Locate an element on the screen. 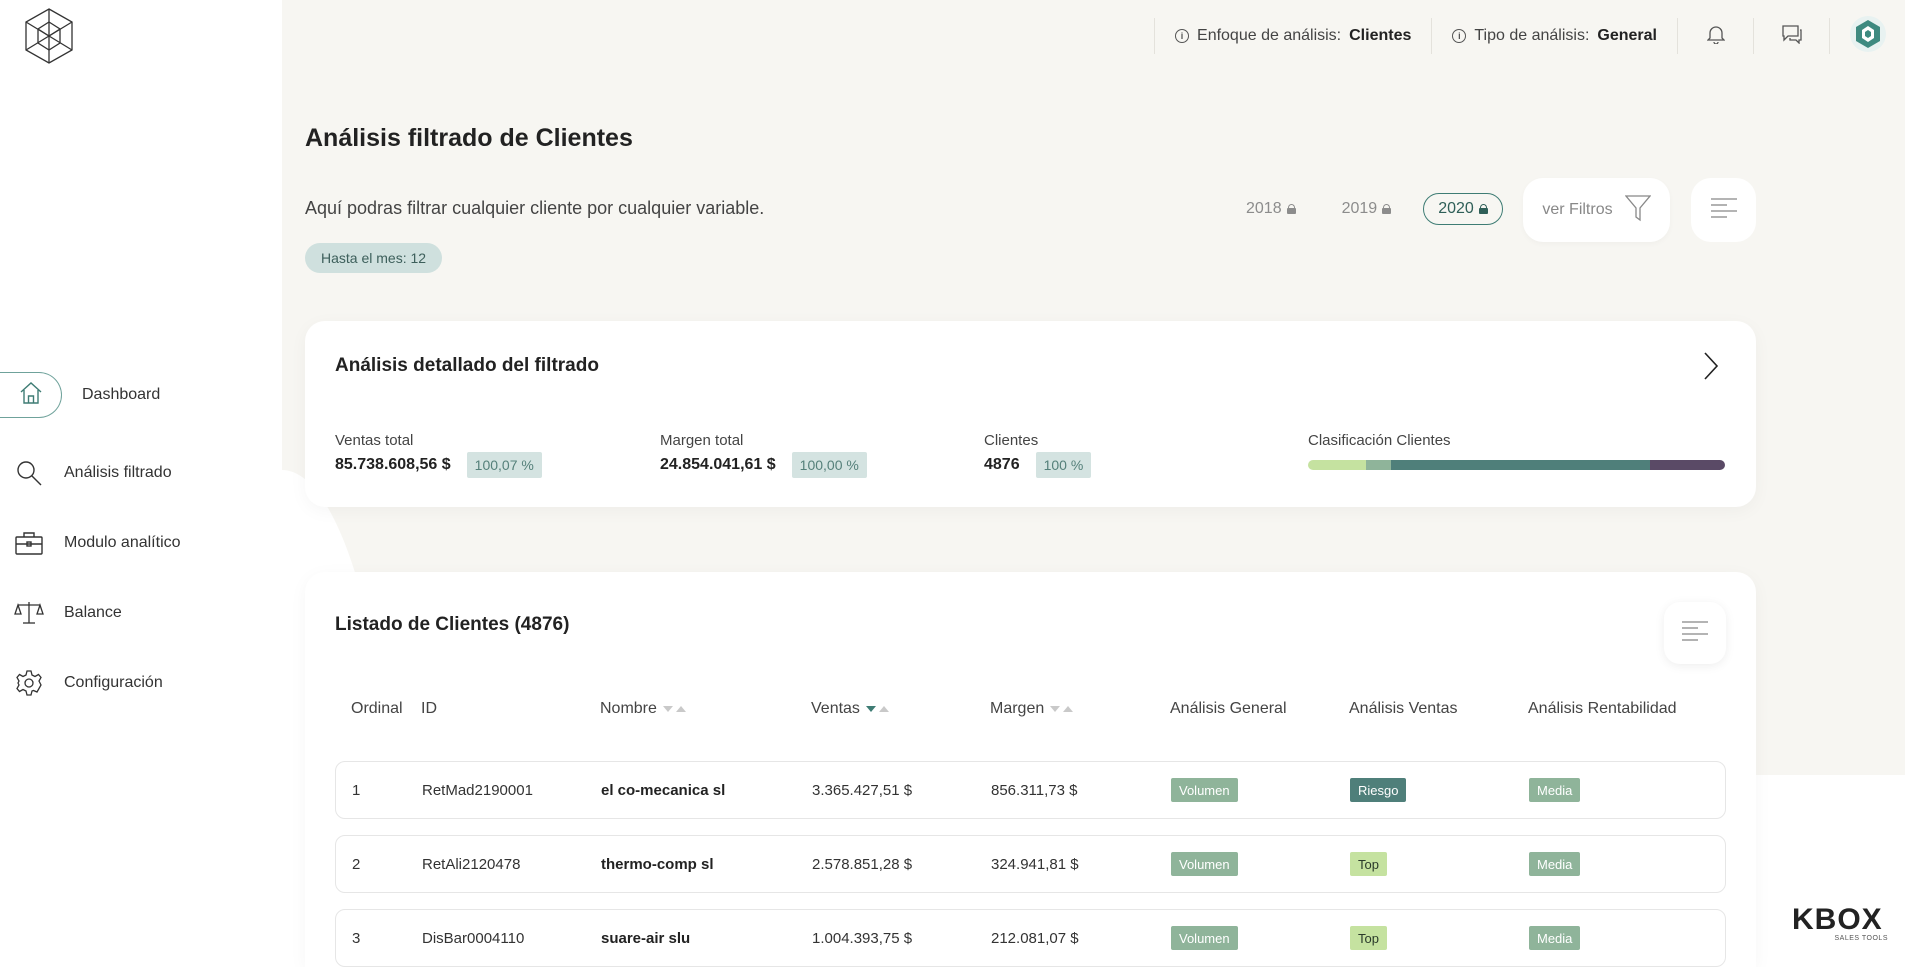 This screenshot has height=967, width=1905. notifications-button is located at coordinates (1715, 36).